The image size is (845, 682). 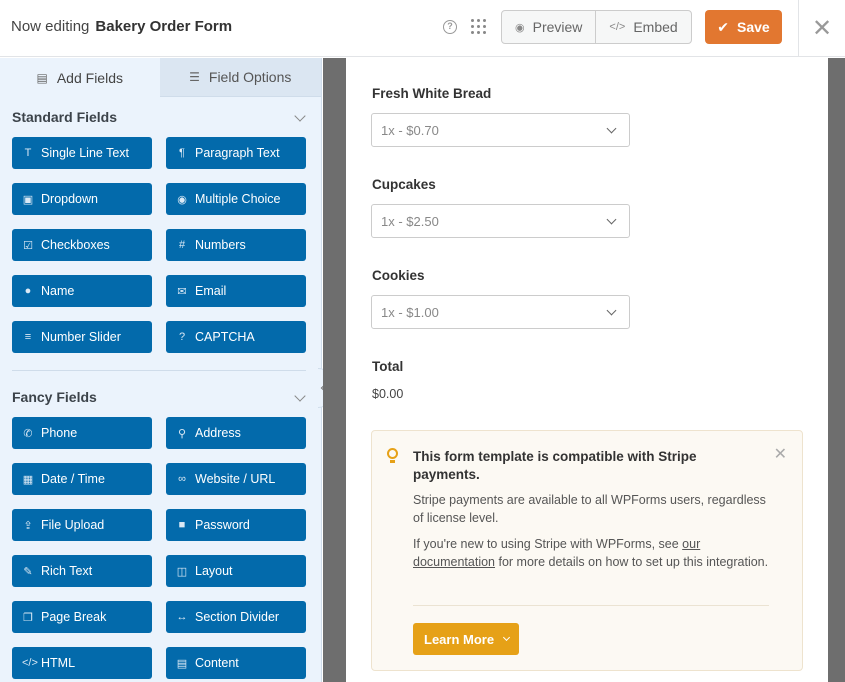 What do you see at coordinates (182, 245) in the screenshot?
I see `hash-icon: #` at bounding box center [182, 245].